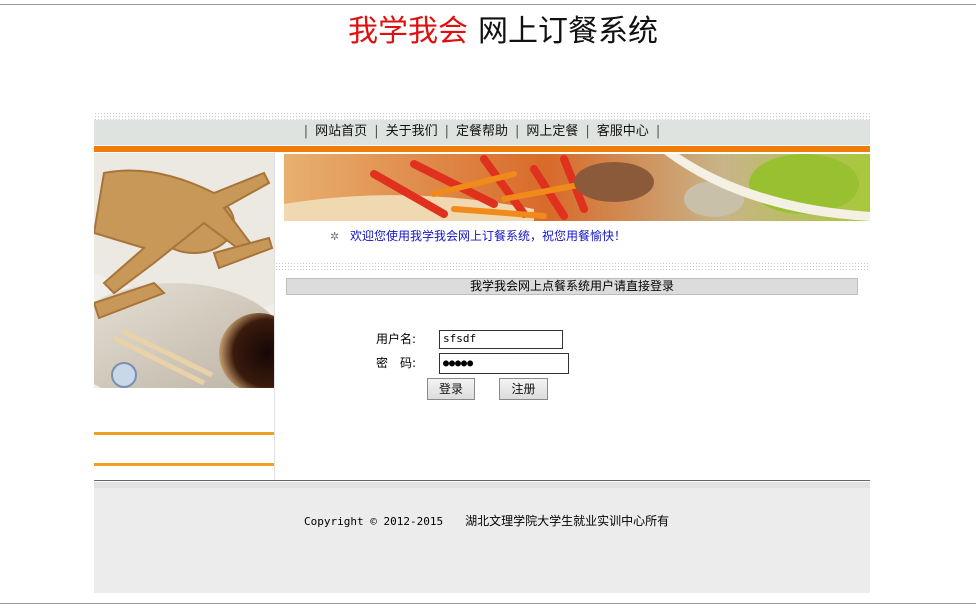 This screenshot has width=976, height=608. What do you see at coordinates (184, 270) in the screenshot?
I see `food-photo-left` at bounding box center [184, 270].